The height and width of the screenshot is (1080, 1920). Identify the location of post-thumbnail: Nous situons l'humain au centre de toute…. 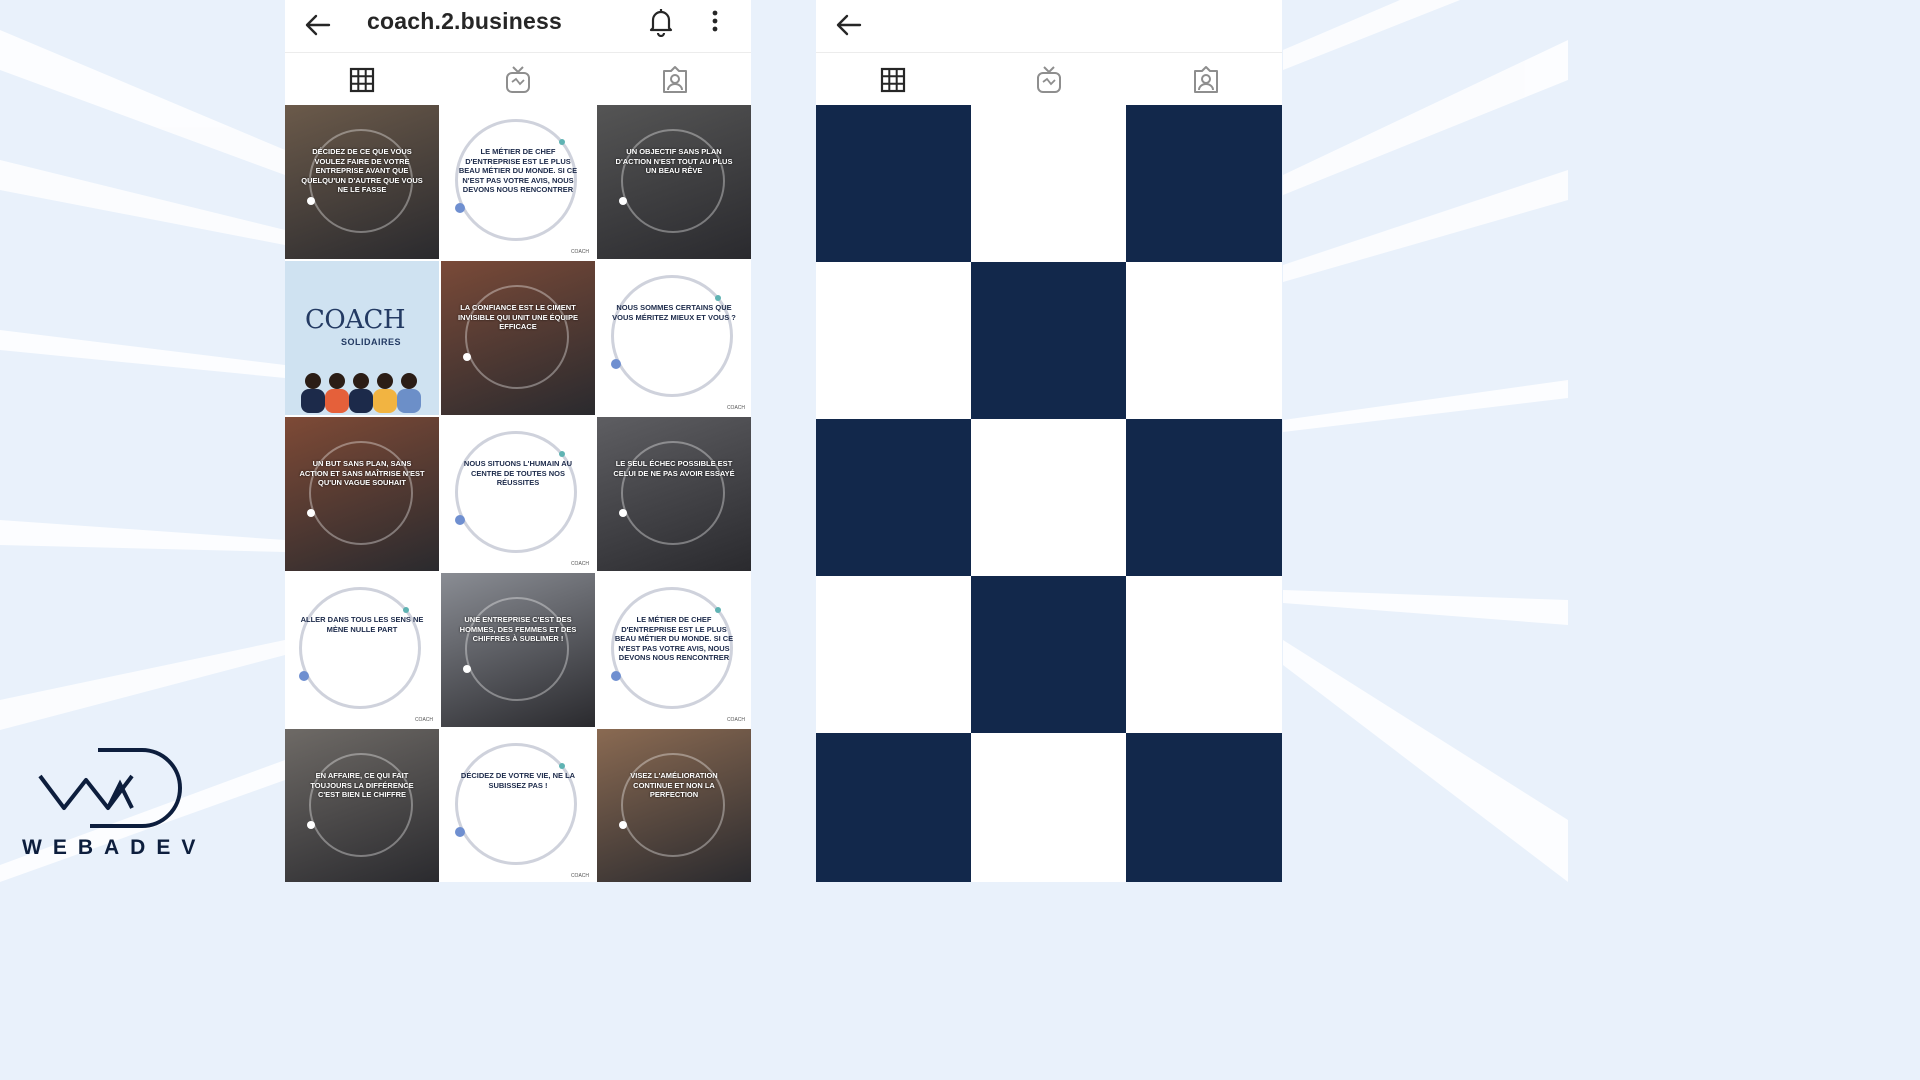
(518, 494).